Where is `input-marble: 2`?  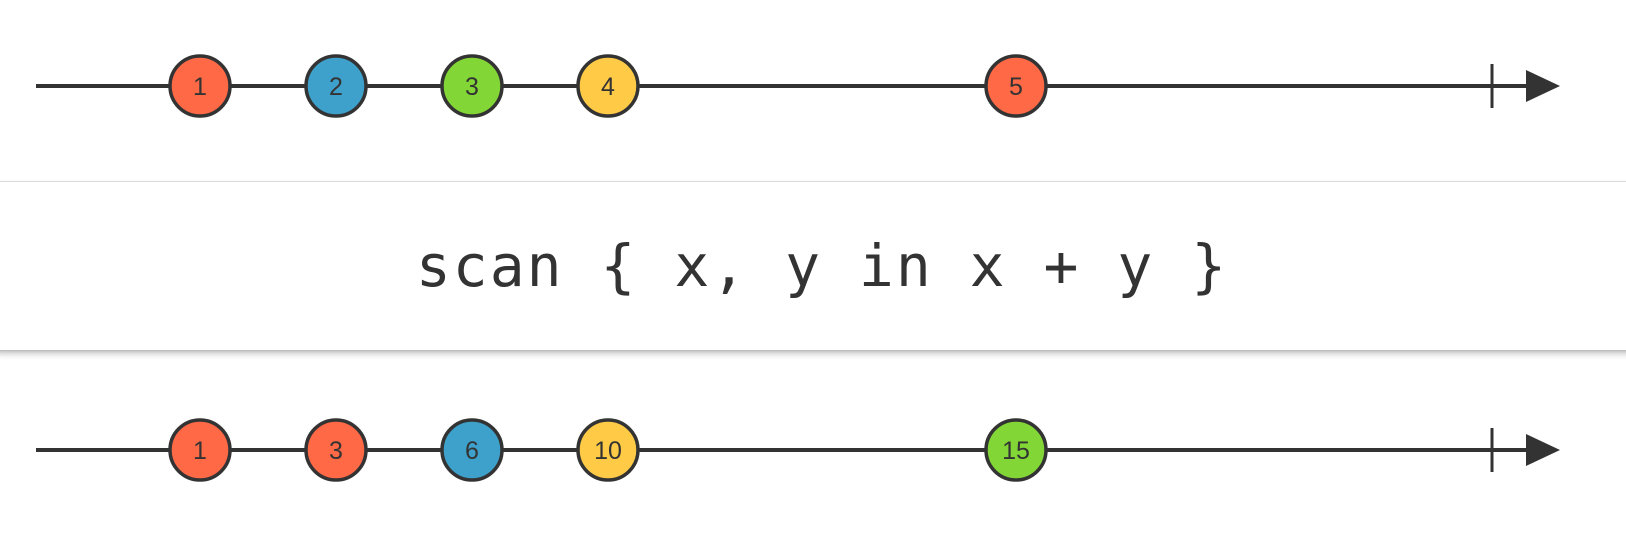
input-marble: 2 is located at coordinates (336, 86).